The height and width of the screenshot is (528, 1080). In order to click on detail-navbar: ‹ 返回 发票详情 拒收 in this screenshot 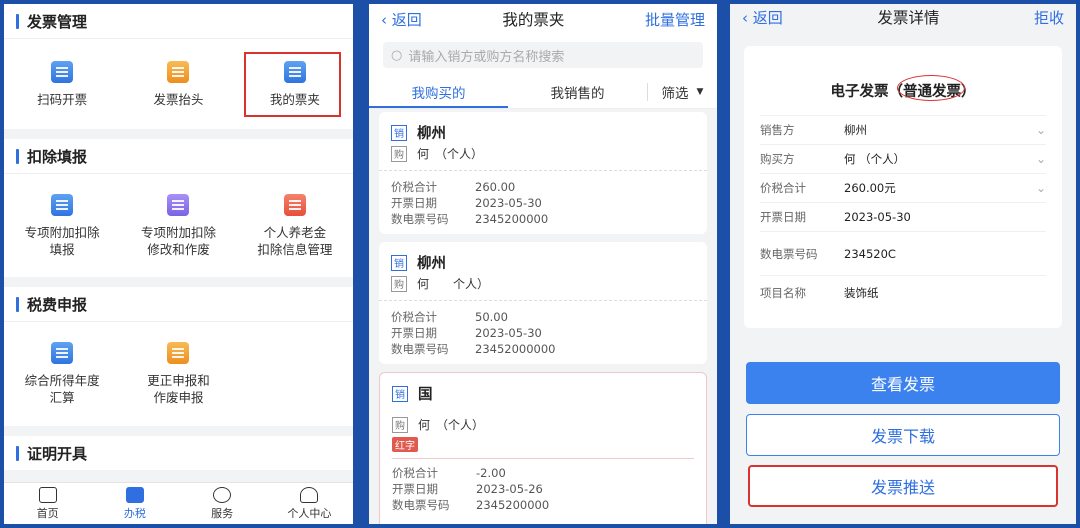, I will do `click(903, 17)`.